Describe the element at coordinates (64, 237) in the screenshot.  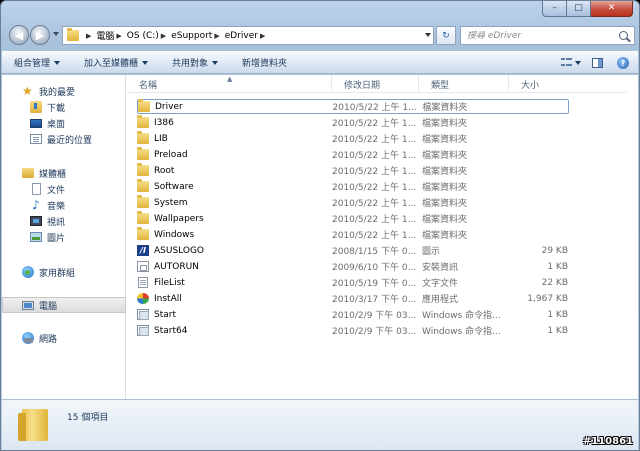
I see `sidebar-item-pictures: 圖片` at that location.